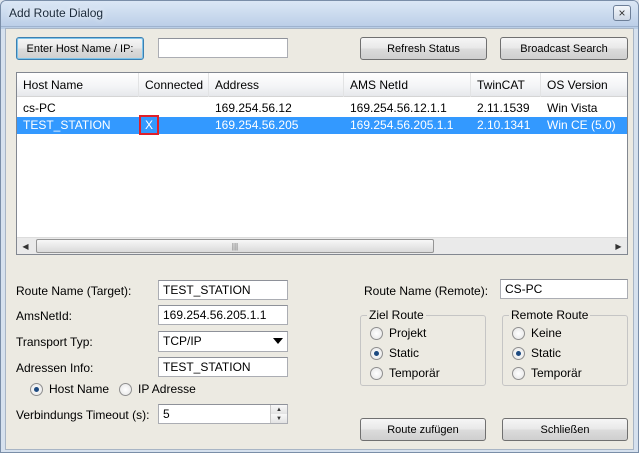 The width and height of the screenshot is (639, 453). Describe the element at coordinates (564, 289) in the screenshot. I see `route-name-remote-input: CS-PC` at that location.